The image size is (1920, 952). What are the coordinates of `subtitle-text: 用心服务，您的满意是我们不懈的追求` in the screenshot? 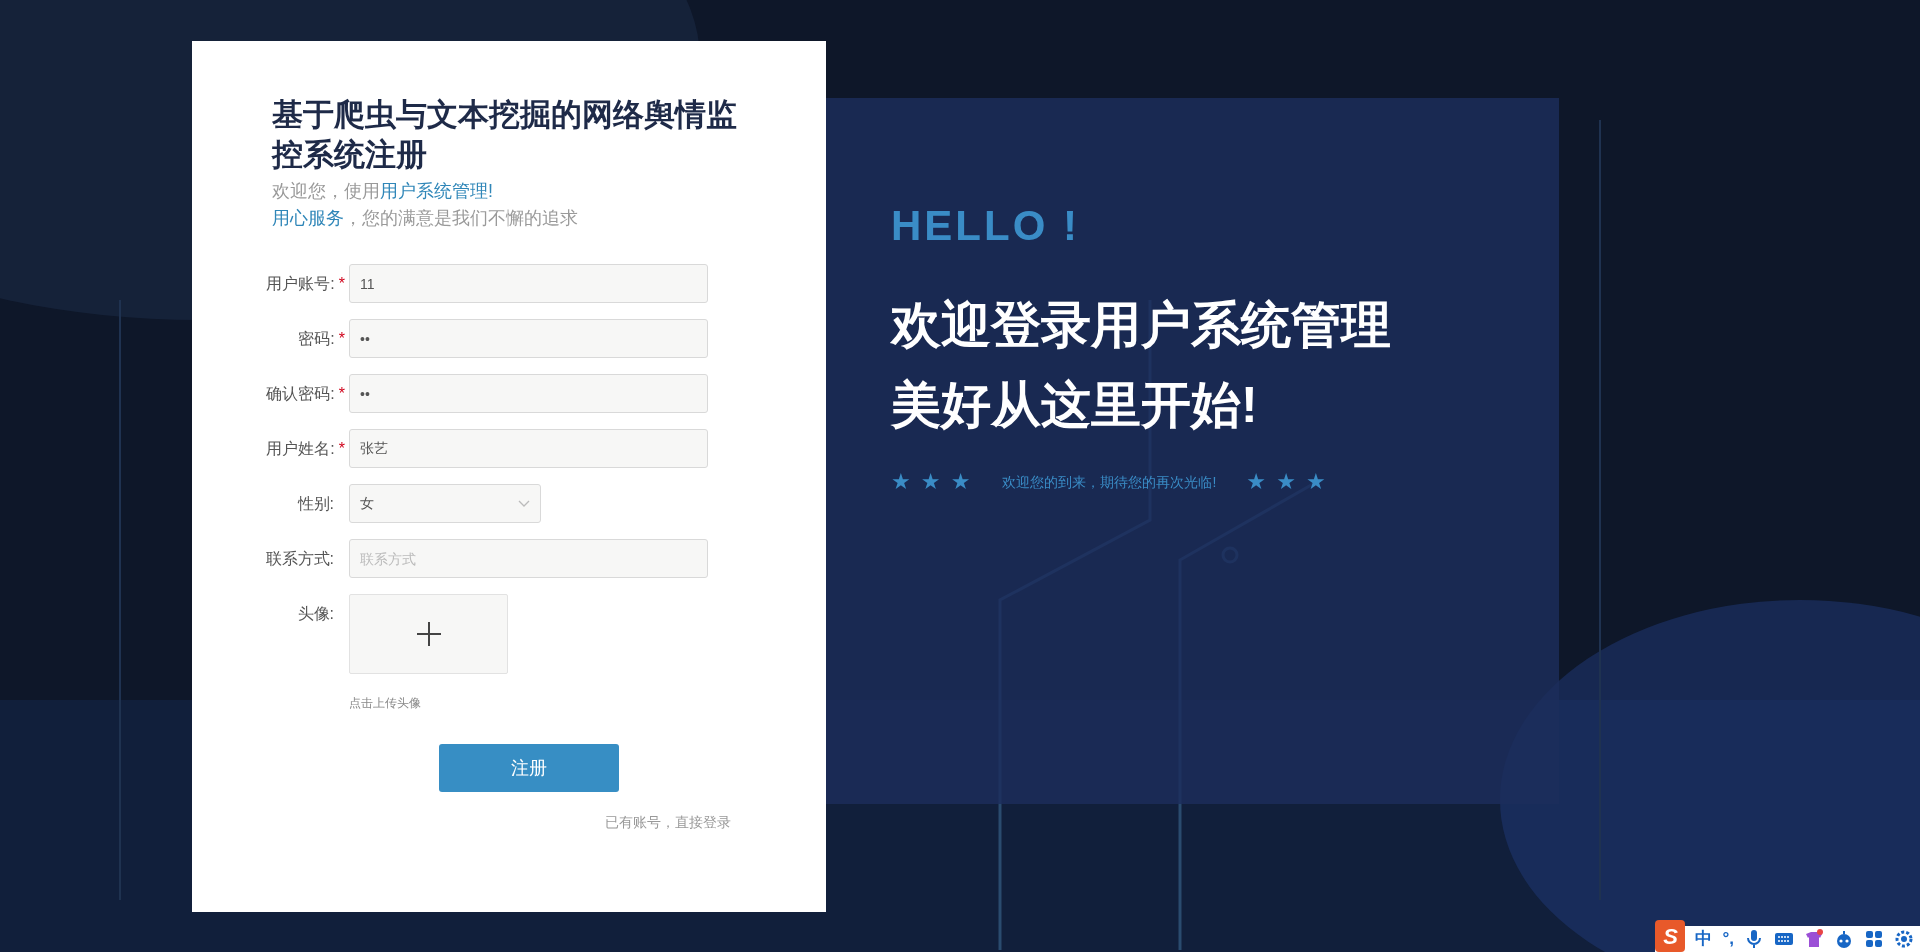 It's located at (425, 219).